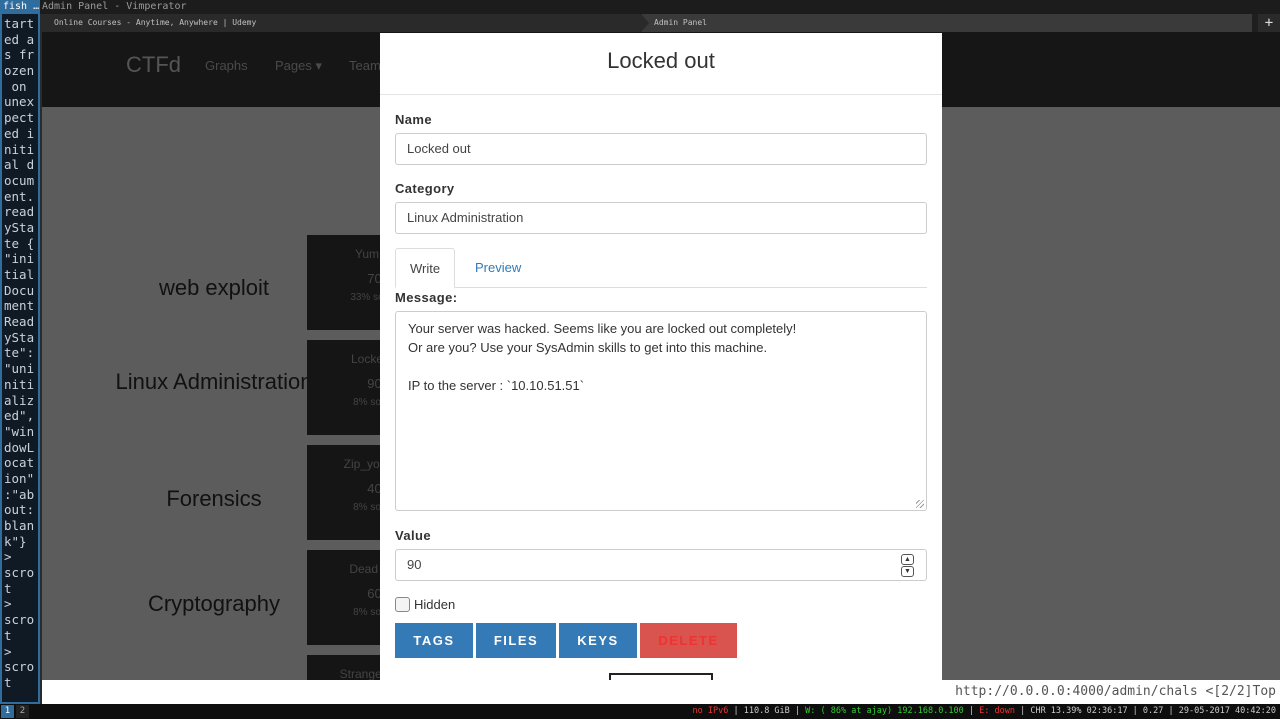  Describe the element at coordinates (434, 640) in the screenshot. I see `tags-button: TAGS` at that location.